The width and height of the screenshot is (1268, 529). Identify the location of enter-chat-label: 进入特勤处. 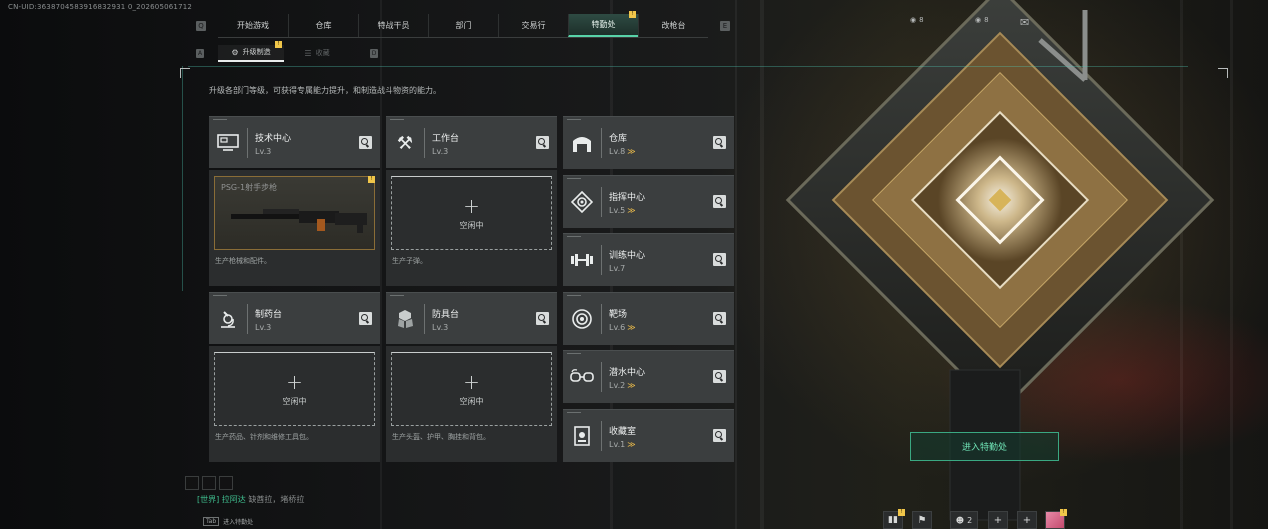
(238, 522).